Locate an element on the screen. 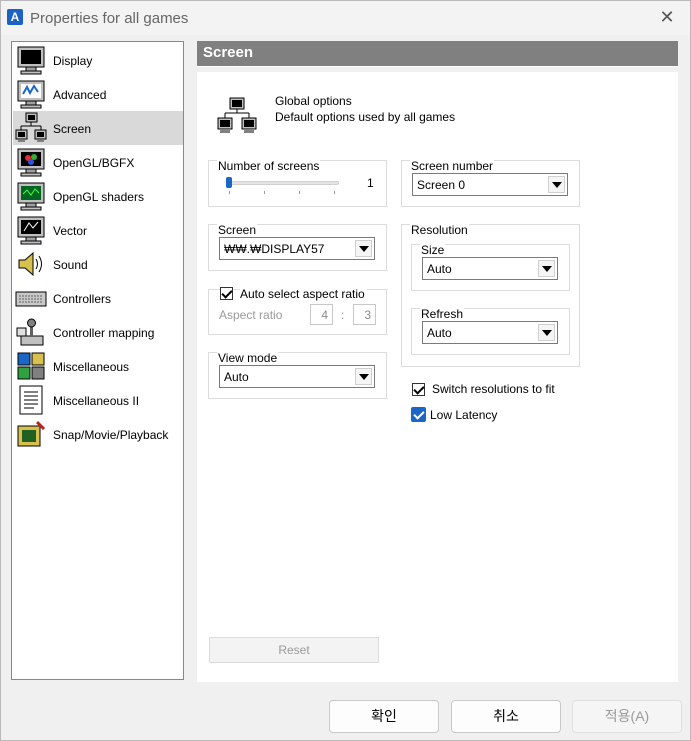 The width and height of the screenshot is (691, 741). category-item-miscellaneous: Miscellaneous is located at coordinates (98, 366).